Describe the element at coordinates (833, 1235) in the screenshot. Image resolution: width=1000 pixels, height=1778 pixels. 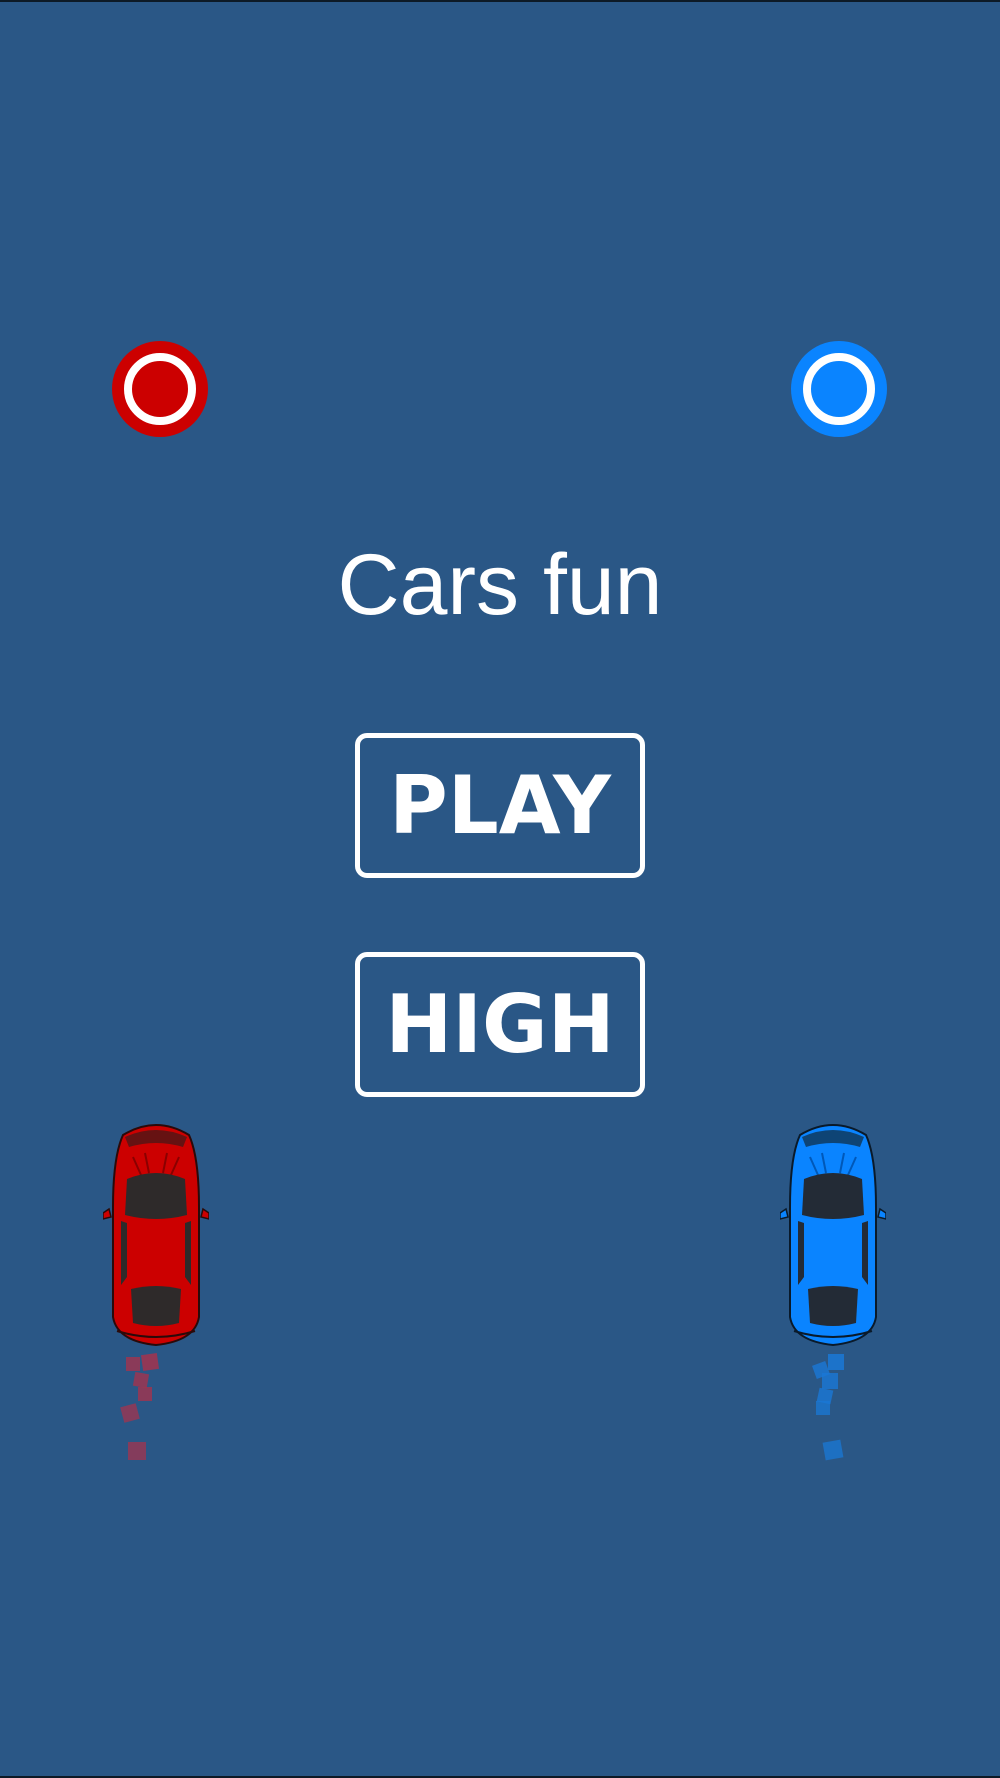
I see `blue-car-icon` at that location.